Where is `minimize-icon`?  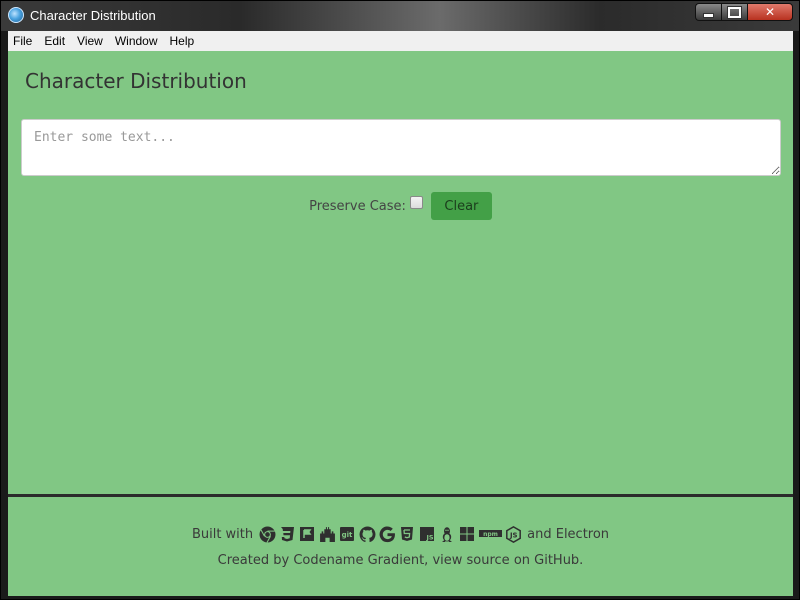 minimize-icon is located at coordinates (708, 15).